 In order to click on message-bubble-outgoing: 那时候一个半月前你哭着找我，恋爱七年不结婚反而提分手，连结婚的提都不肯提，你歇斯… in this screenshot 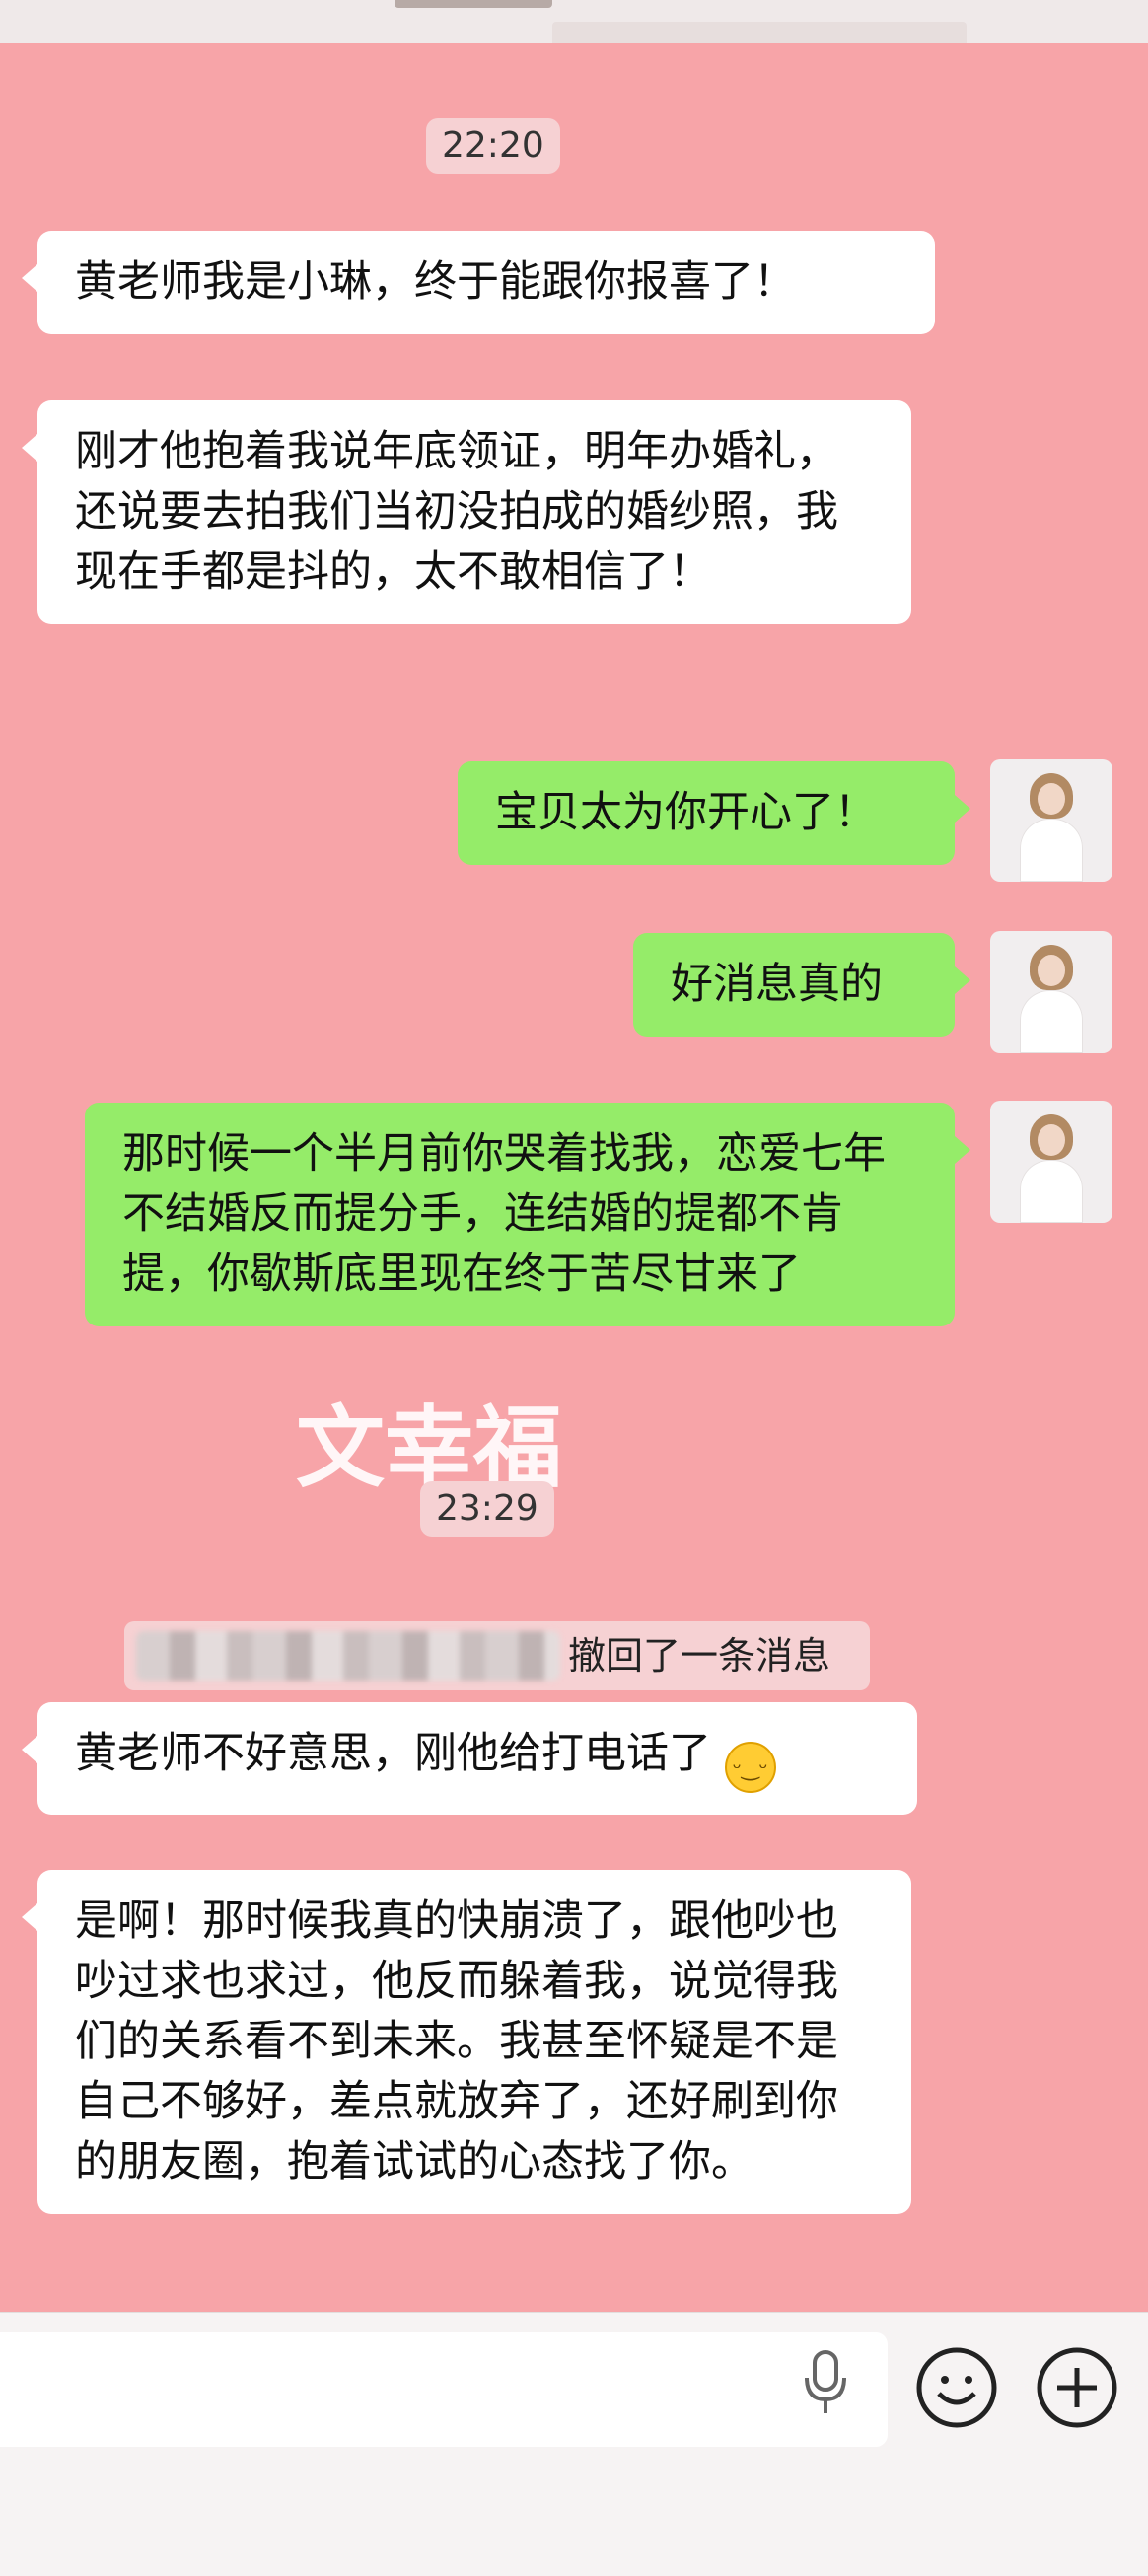, I will do `click(528, 1214)`.